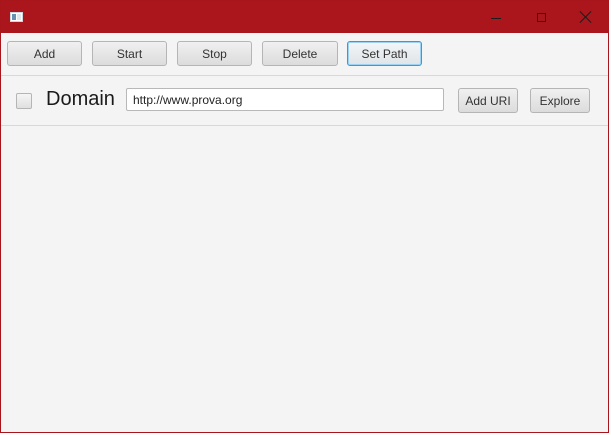 The height and width of the screenshot is (435, 611). Describe the element at coordinates (24, 101) in the screenshot. I see `domain-checkbox` at that location.